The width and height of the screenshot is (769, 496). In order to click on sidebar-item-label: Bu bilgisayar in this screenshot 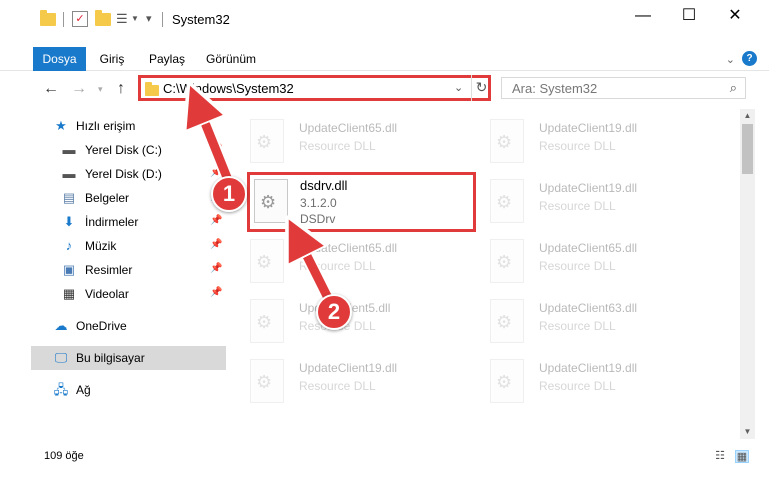, I will do `click(110, 358)`.